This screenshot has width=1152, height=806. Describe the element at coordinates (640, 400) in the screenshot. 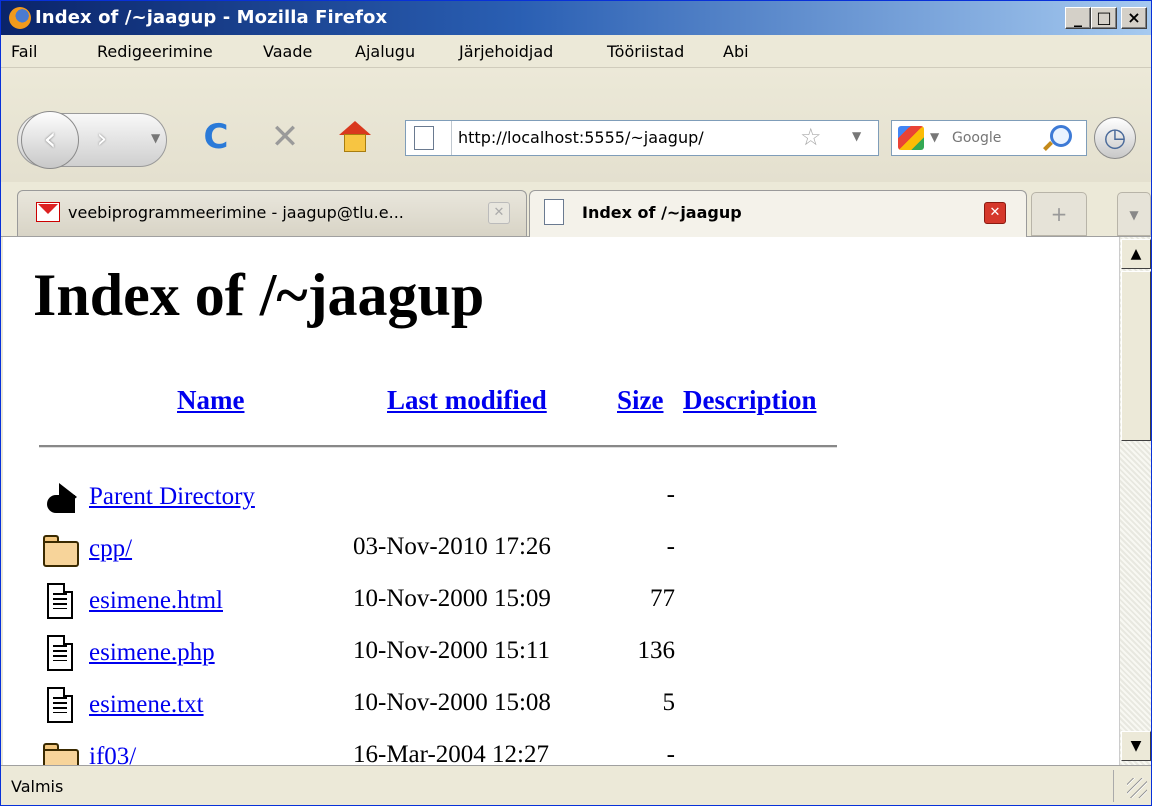

I see `column-size-link: Size` at that location.